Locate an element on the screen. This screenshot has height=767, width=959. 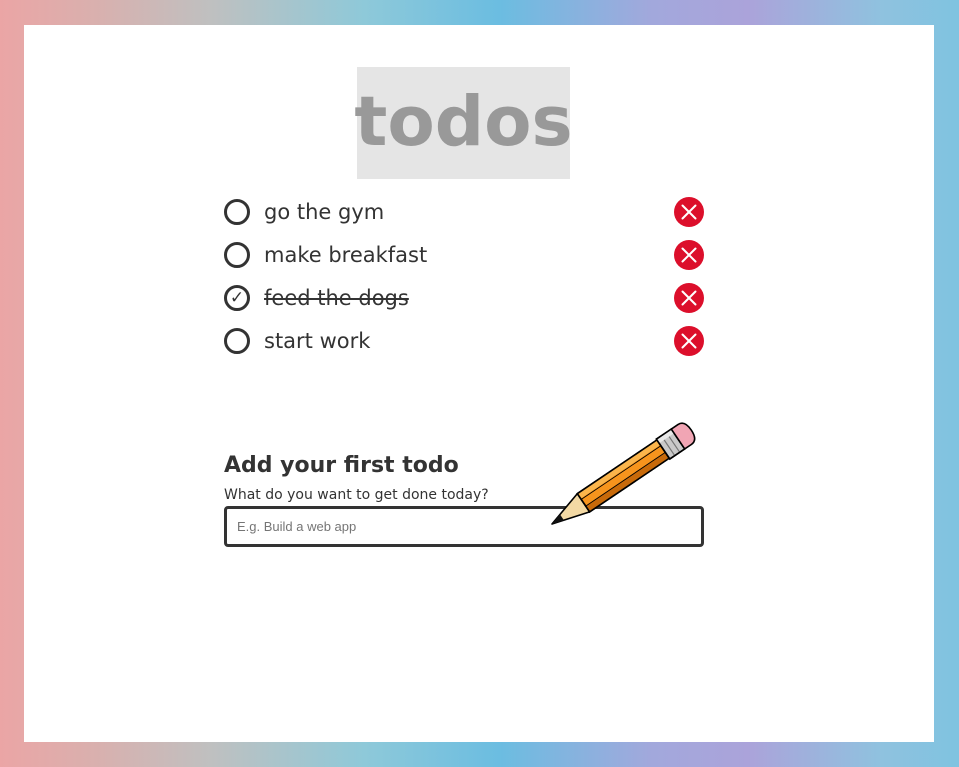
todo-label: go the gym is located at coordinates (324, 212).